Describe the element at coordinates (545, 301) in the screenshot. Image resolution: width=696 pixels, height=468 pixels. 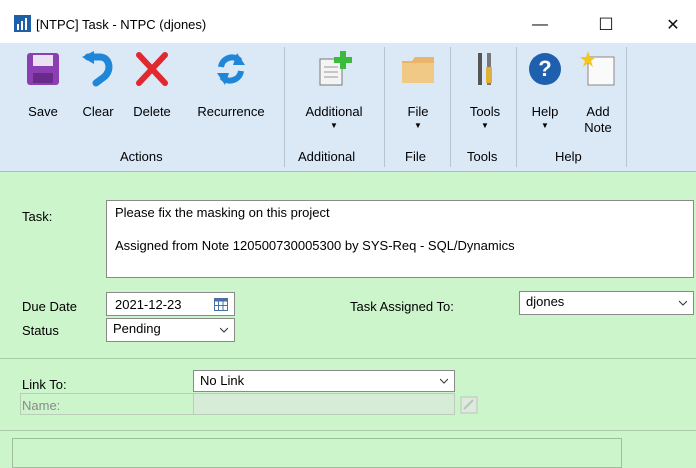
I see `assigned-to-value: djones` at that location.